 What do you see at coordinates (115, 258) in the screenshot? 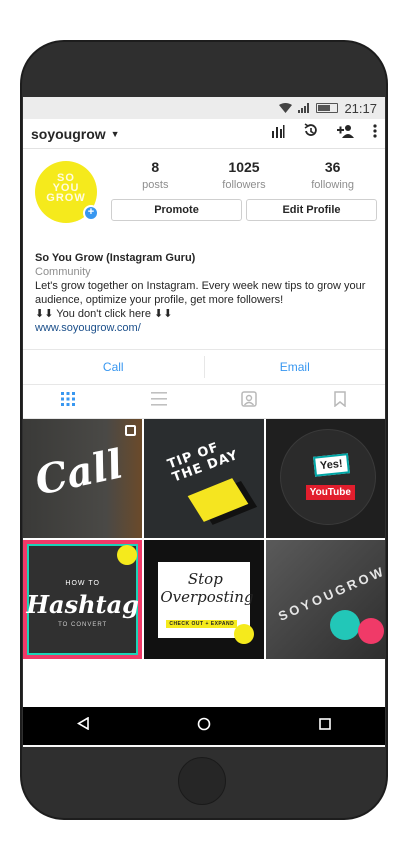
I see `bio-name: So You Grow (Instagram Guru)` at bounding box center [115, 258].